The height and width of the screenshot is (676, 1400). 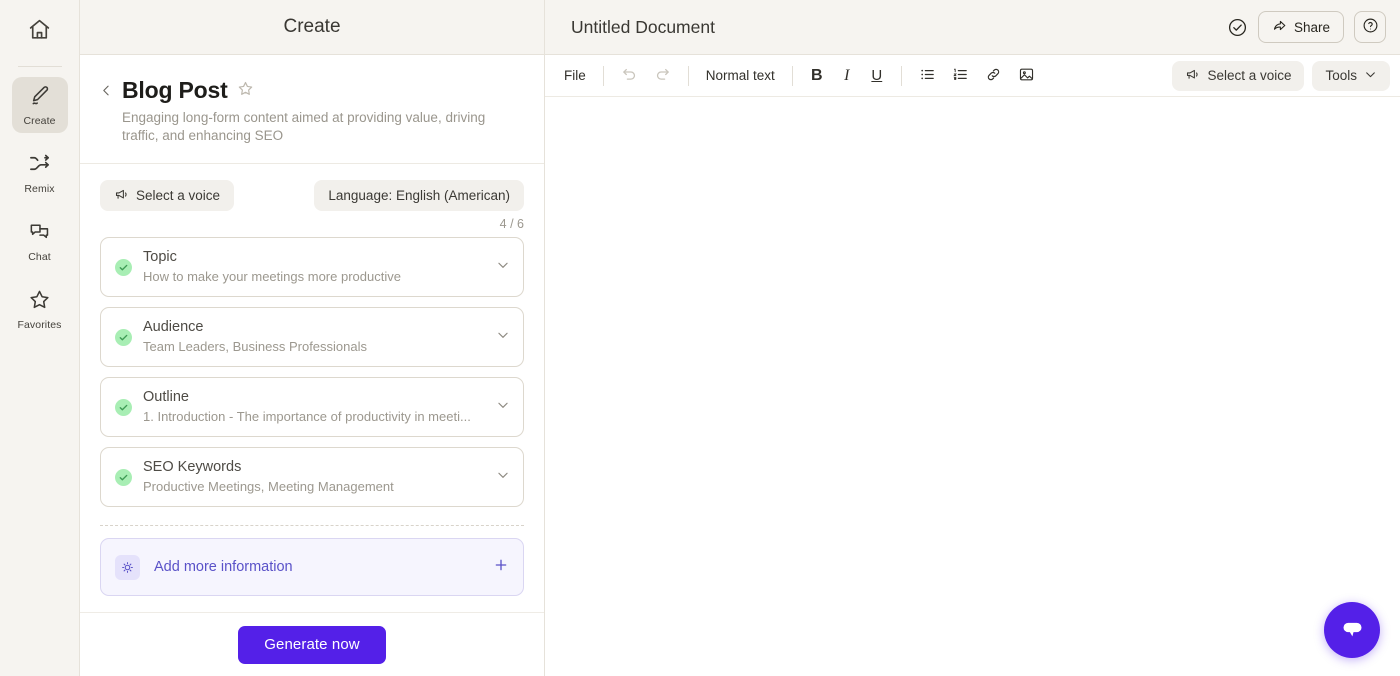 I want to click on create-panel-header: Create, so click(x=312, y=27).